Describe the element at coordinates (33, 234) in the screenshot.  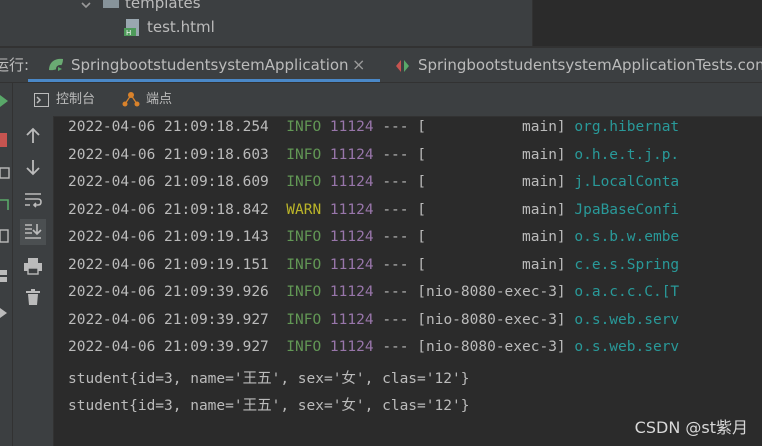
I see `scroll-to-end-icon` at that location.